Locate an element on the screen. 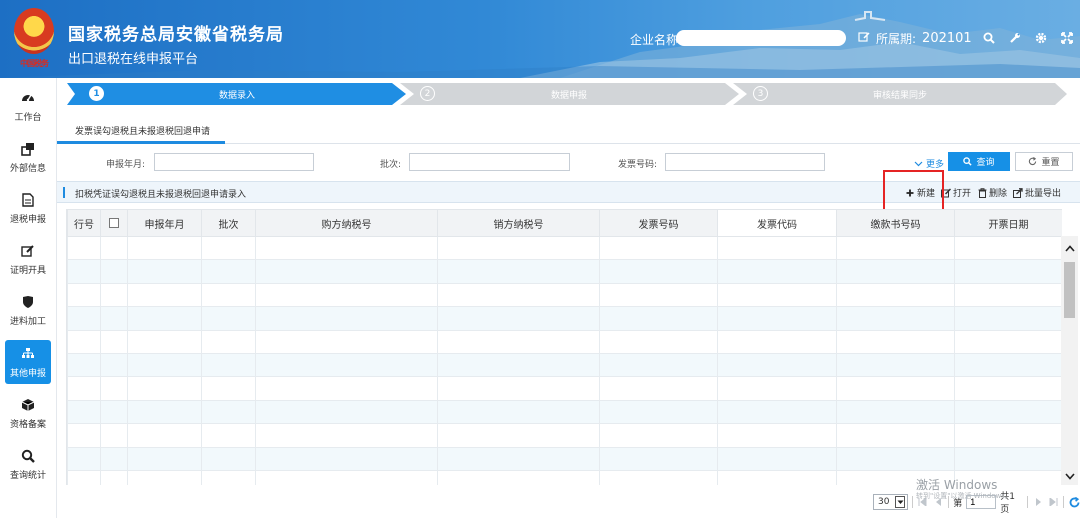  page-size-select: 30 is located at coordinates (891, 502).